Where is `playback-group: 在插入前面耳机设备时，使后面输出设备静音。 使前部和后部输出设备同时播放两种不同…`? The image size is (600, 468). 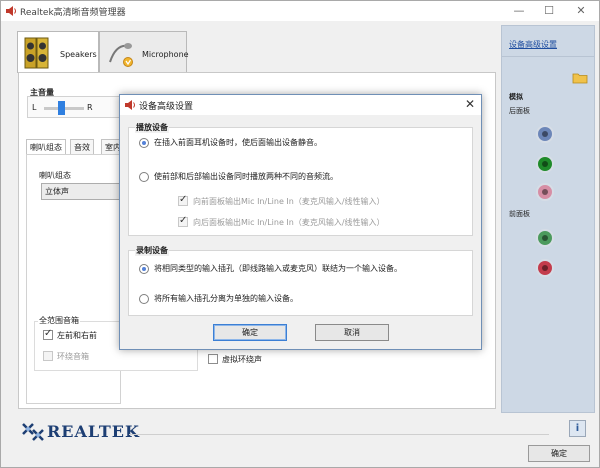 playback-group: 在插入前面耳机设备时，使后面输出设备静音。 使前部和后部输出设备同时播放两种不同… is located at coordinates (300, 181).